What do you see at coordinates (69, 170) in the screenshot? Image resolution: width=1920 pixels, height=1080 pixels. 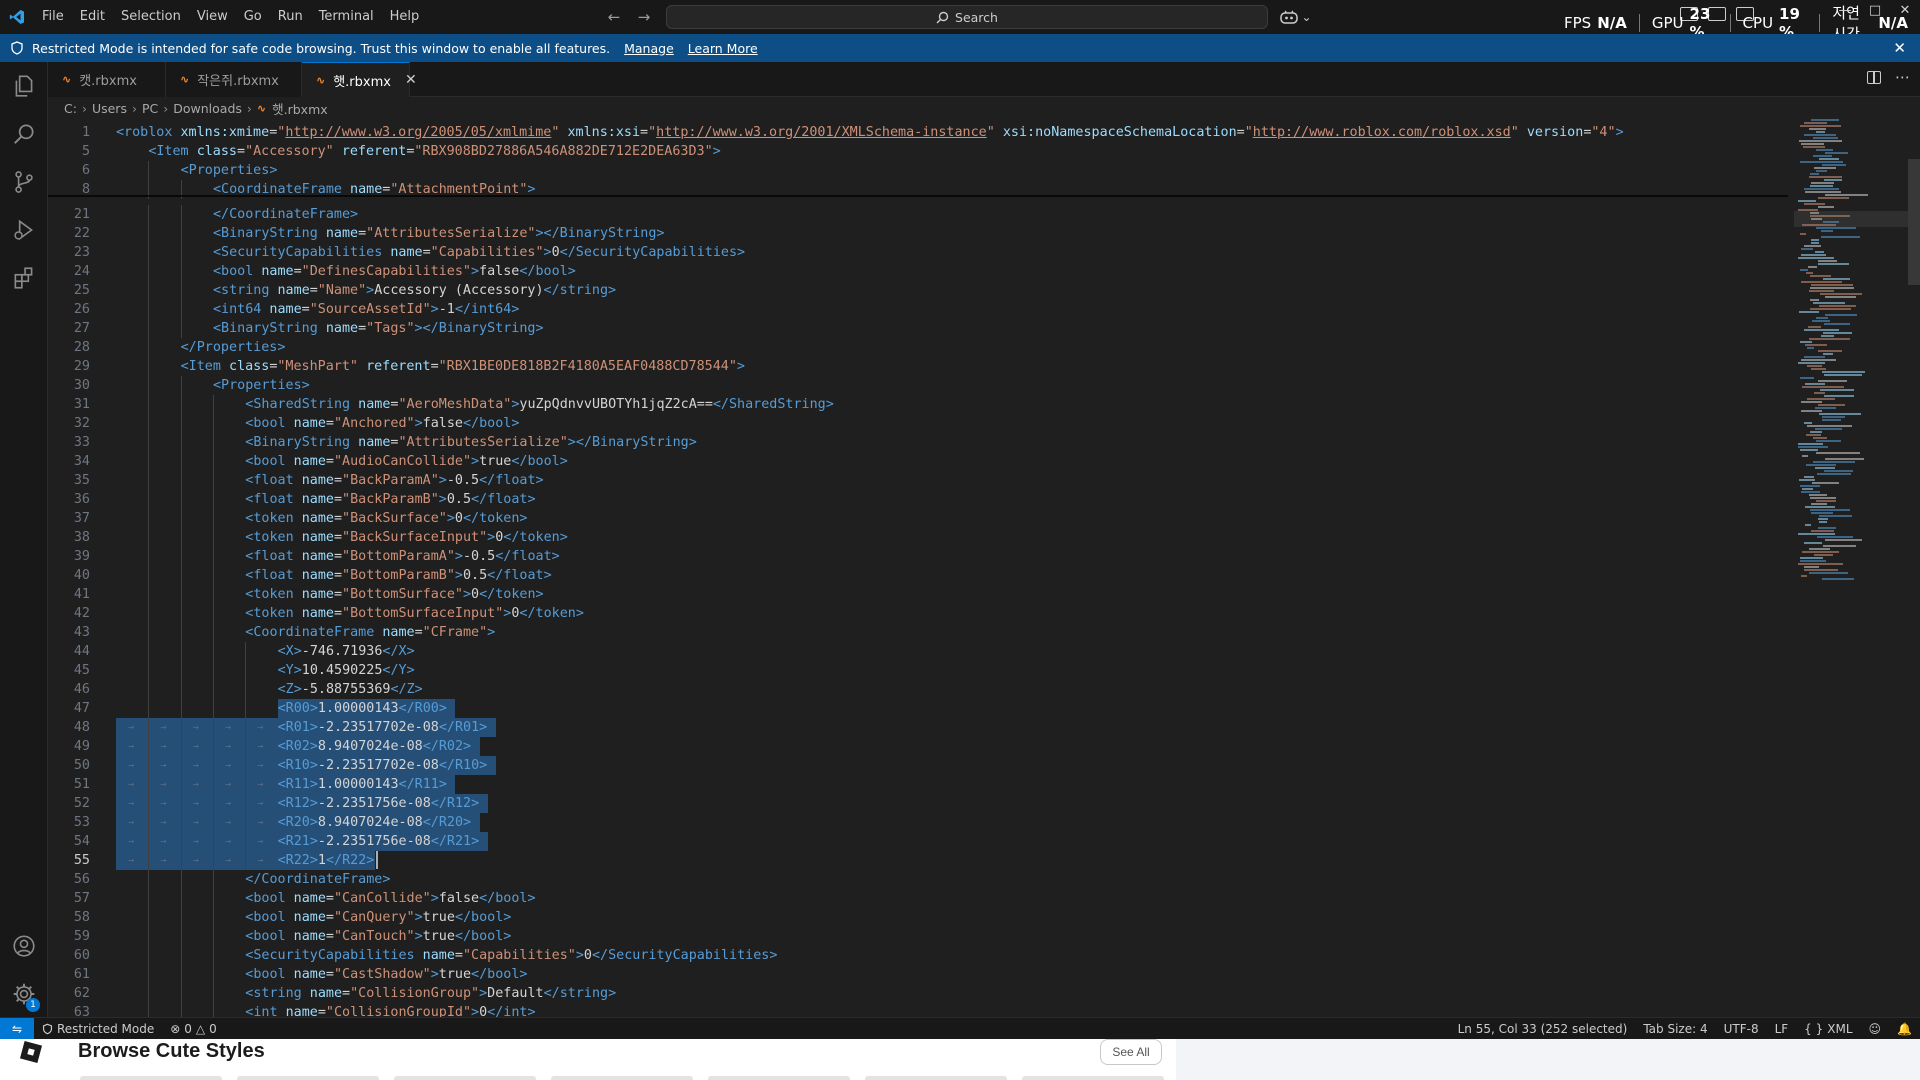 I see `line-number: 6` at bounding box center [69, 170].